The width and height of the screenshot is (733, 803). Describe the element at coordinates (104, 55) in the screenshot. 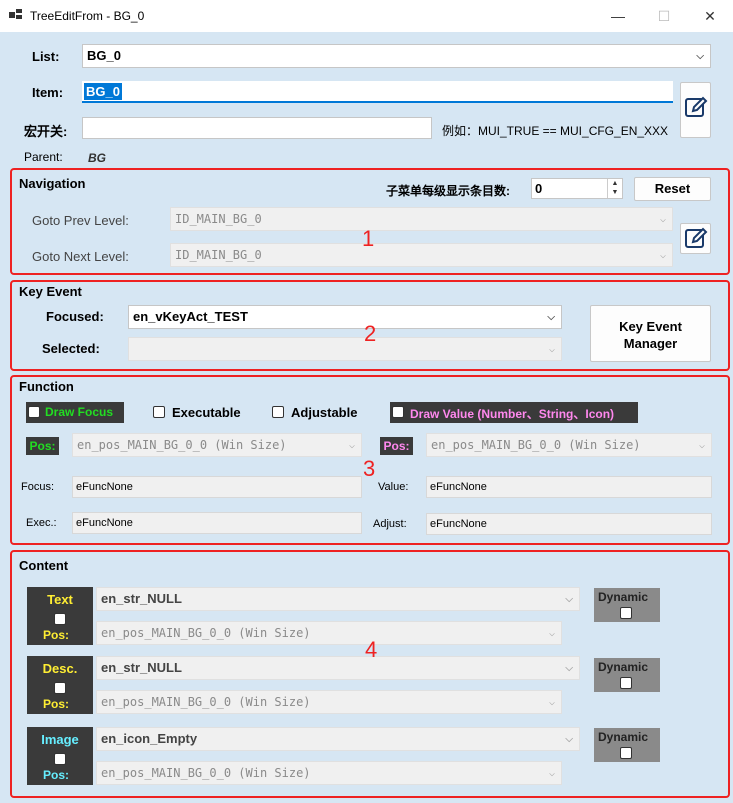

I see `list-value: BG_0` at that location.